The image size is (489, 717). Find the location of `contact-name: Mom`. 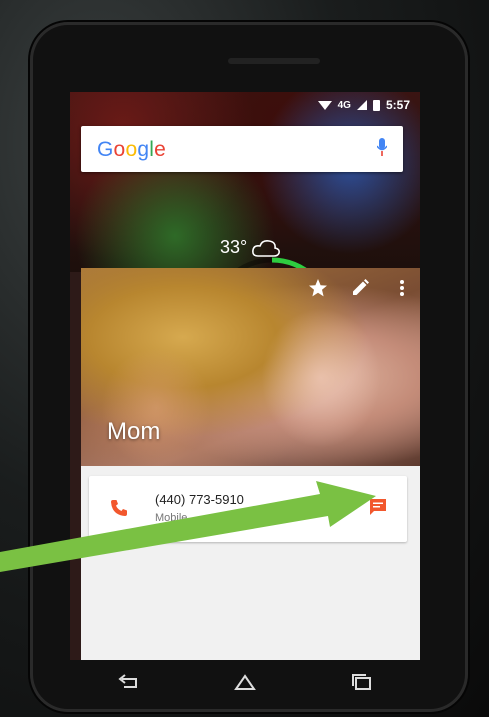

contact-name: Mom is located at coordinates (134, 431).